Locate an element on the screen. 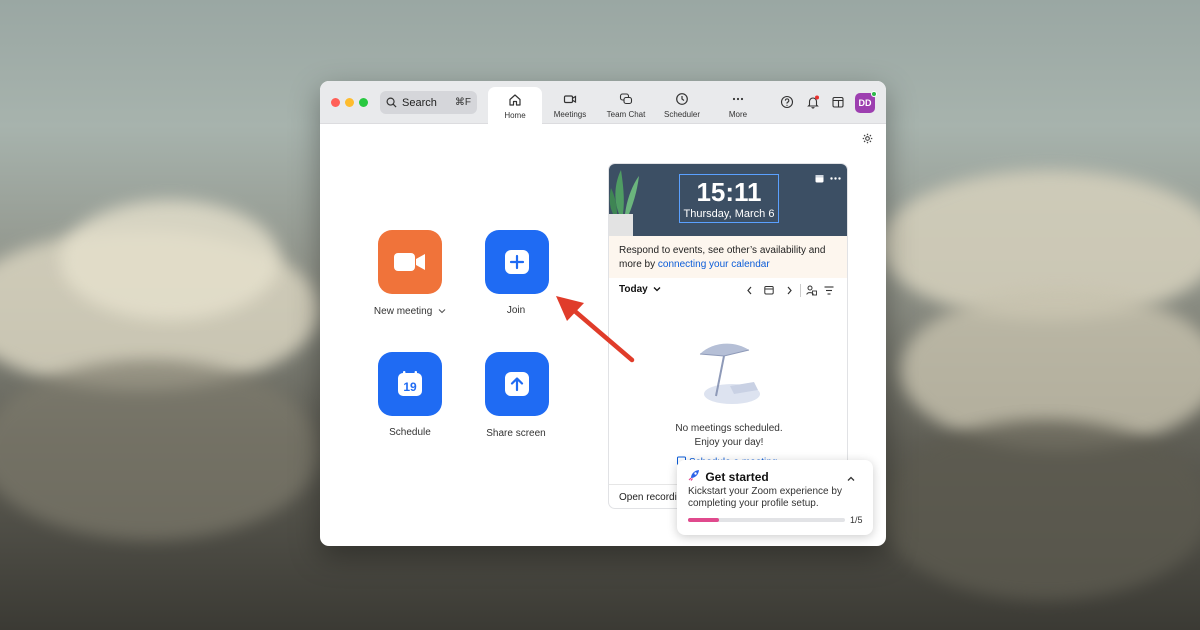  share-screen-button is located at coordinates (517, 384).